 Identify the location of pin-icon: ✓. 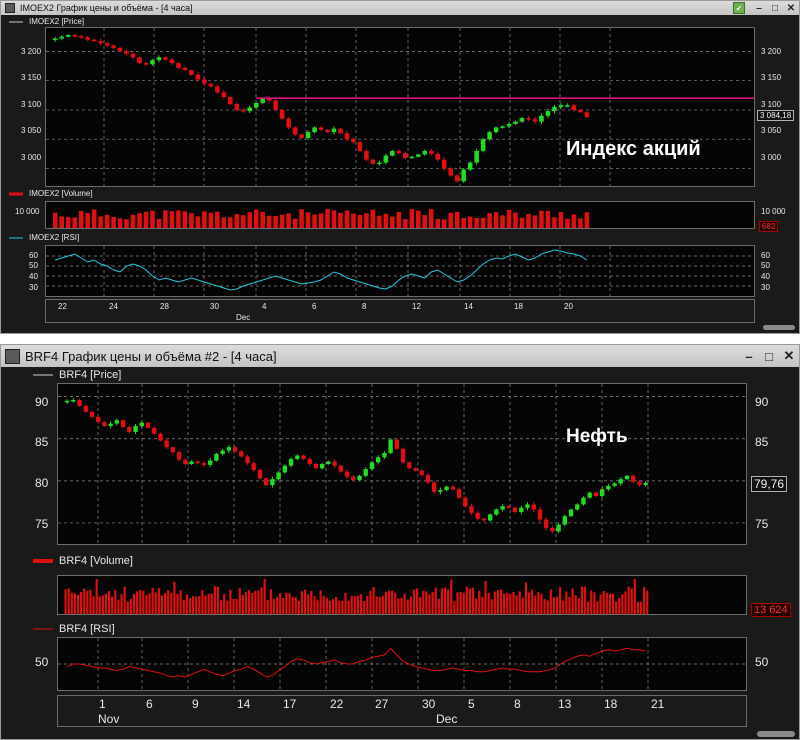
(739, 8).